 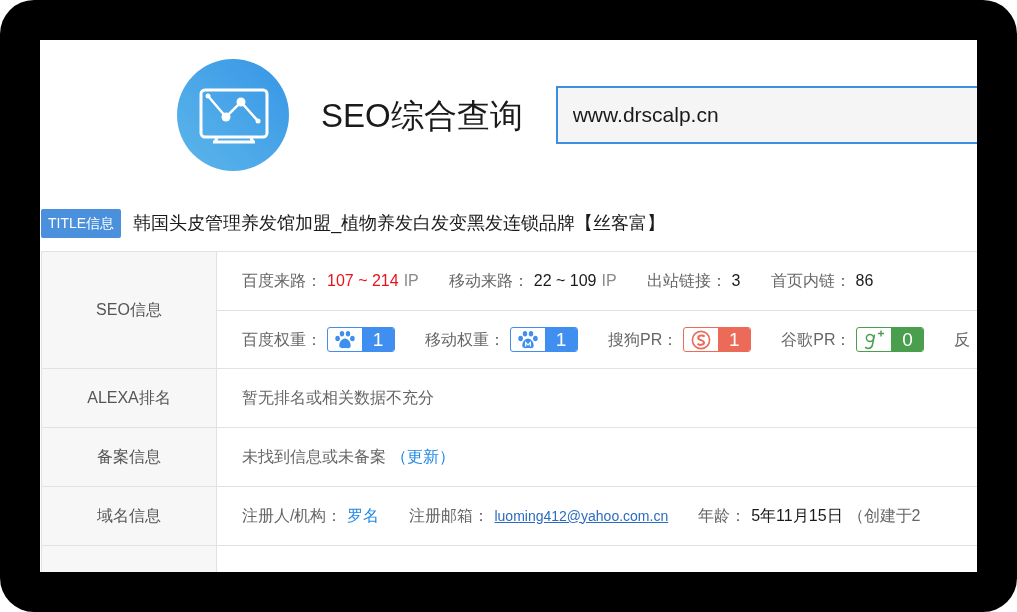 What do you see at coordinates (766, 115) in the screenshot?
I see `url-field: www.drscalp.cn` at bounding box center [766, 115].